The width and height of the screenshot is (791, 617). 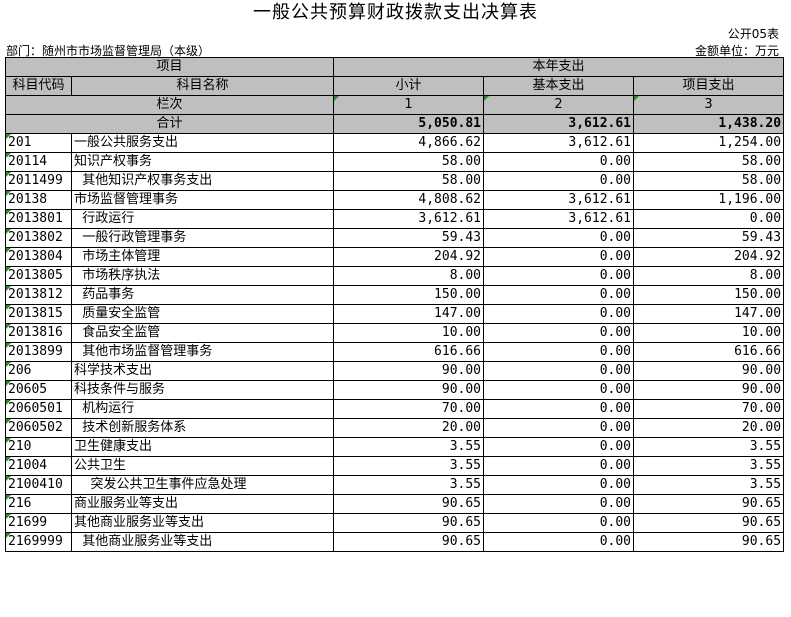 What do you see at coordinates (38, 200) in the screenshot?
I see `row-code: 20138` at bounding box center [38, 200].